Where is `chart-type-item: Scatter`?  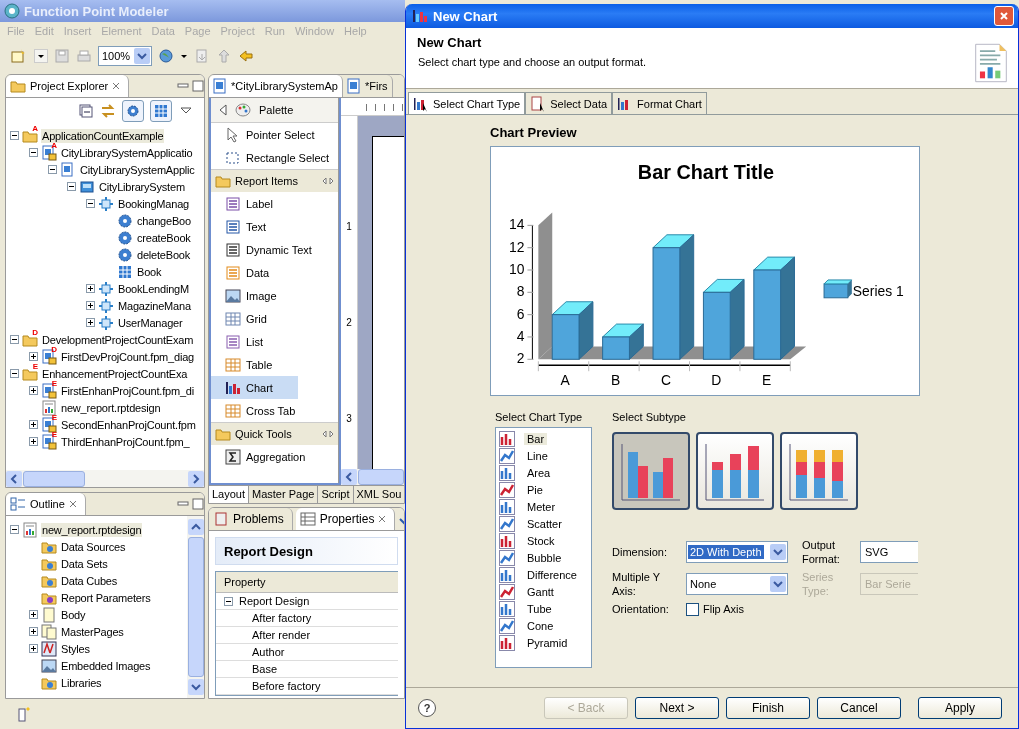
chart-type-item: Scatter is located at coordinates (544, 523).